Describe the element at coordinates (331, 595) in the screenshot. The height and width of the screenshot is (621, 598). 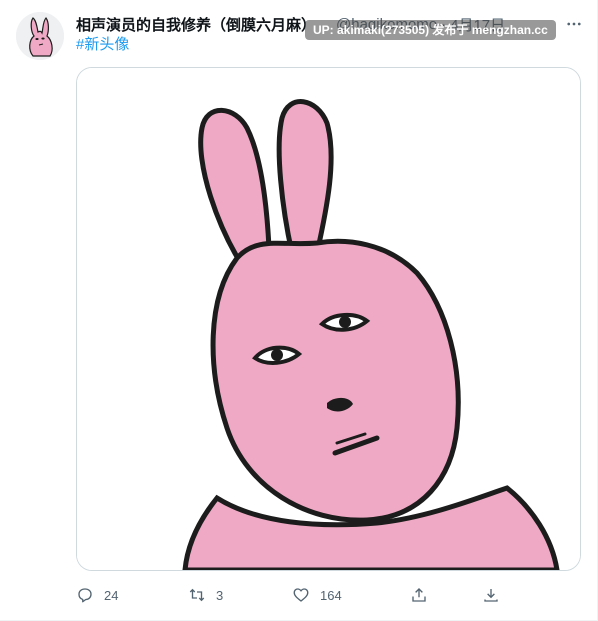
I see `like-count: 164` at that location.